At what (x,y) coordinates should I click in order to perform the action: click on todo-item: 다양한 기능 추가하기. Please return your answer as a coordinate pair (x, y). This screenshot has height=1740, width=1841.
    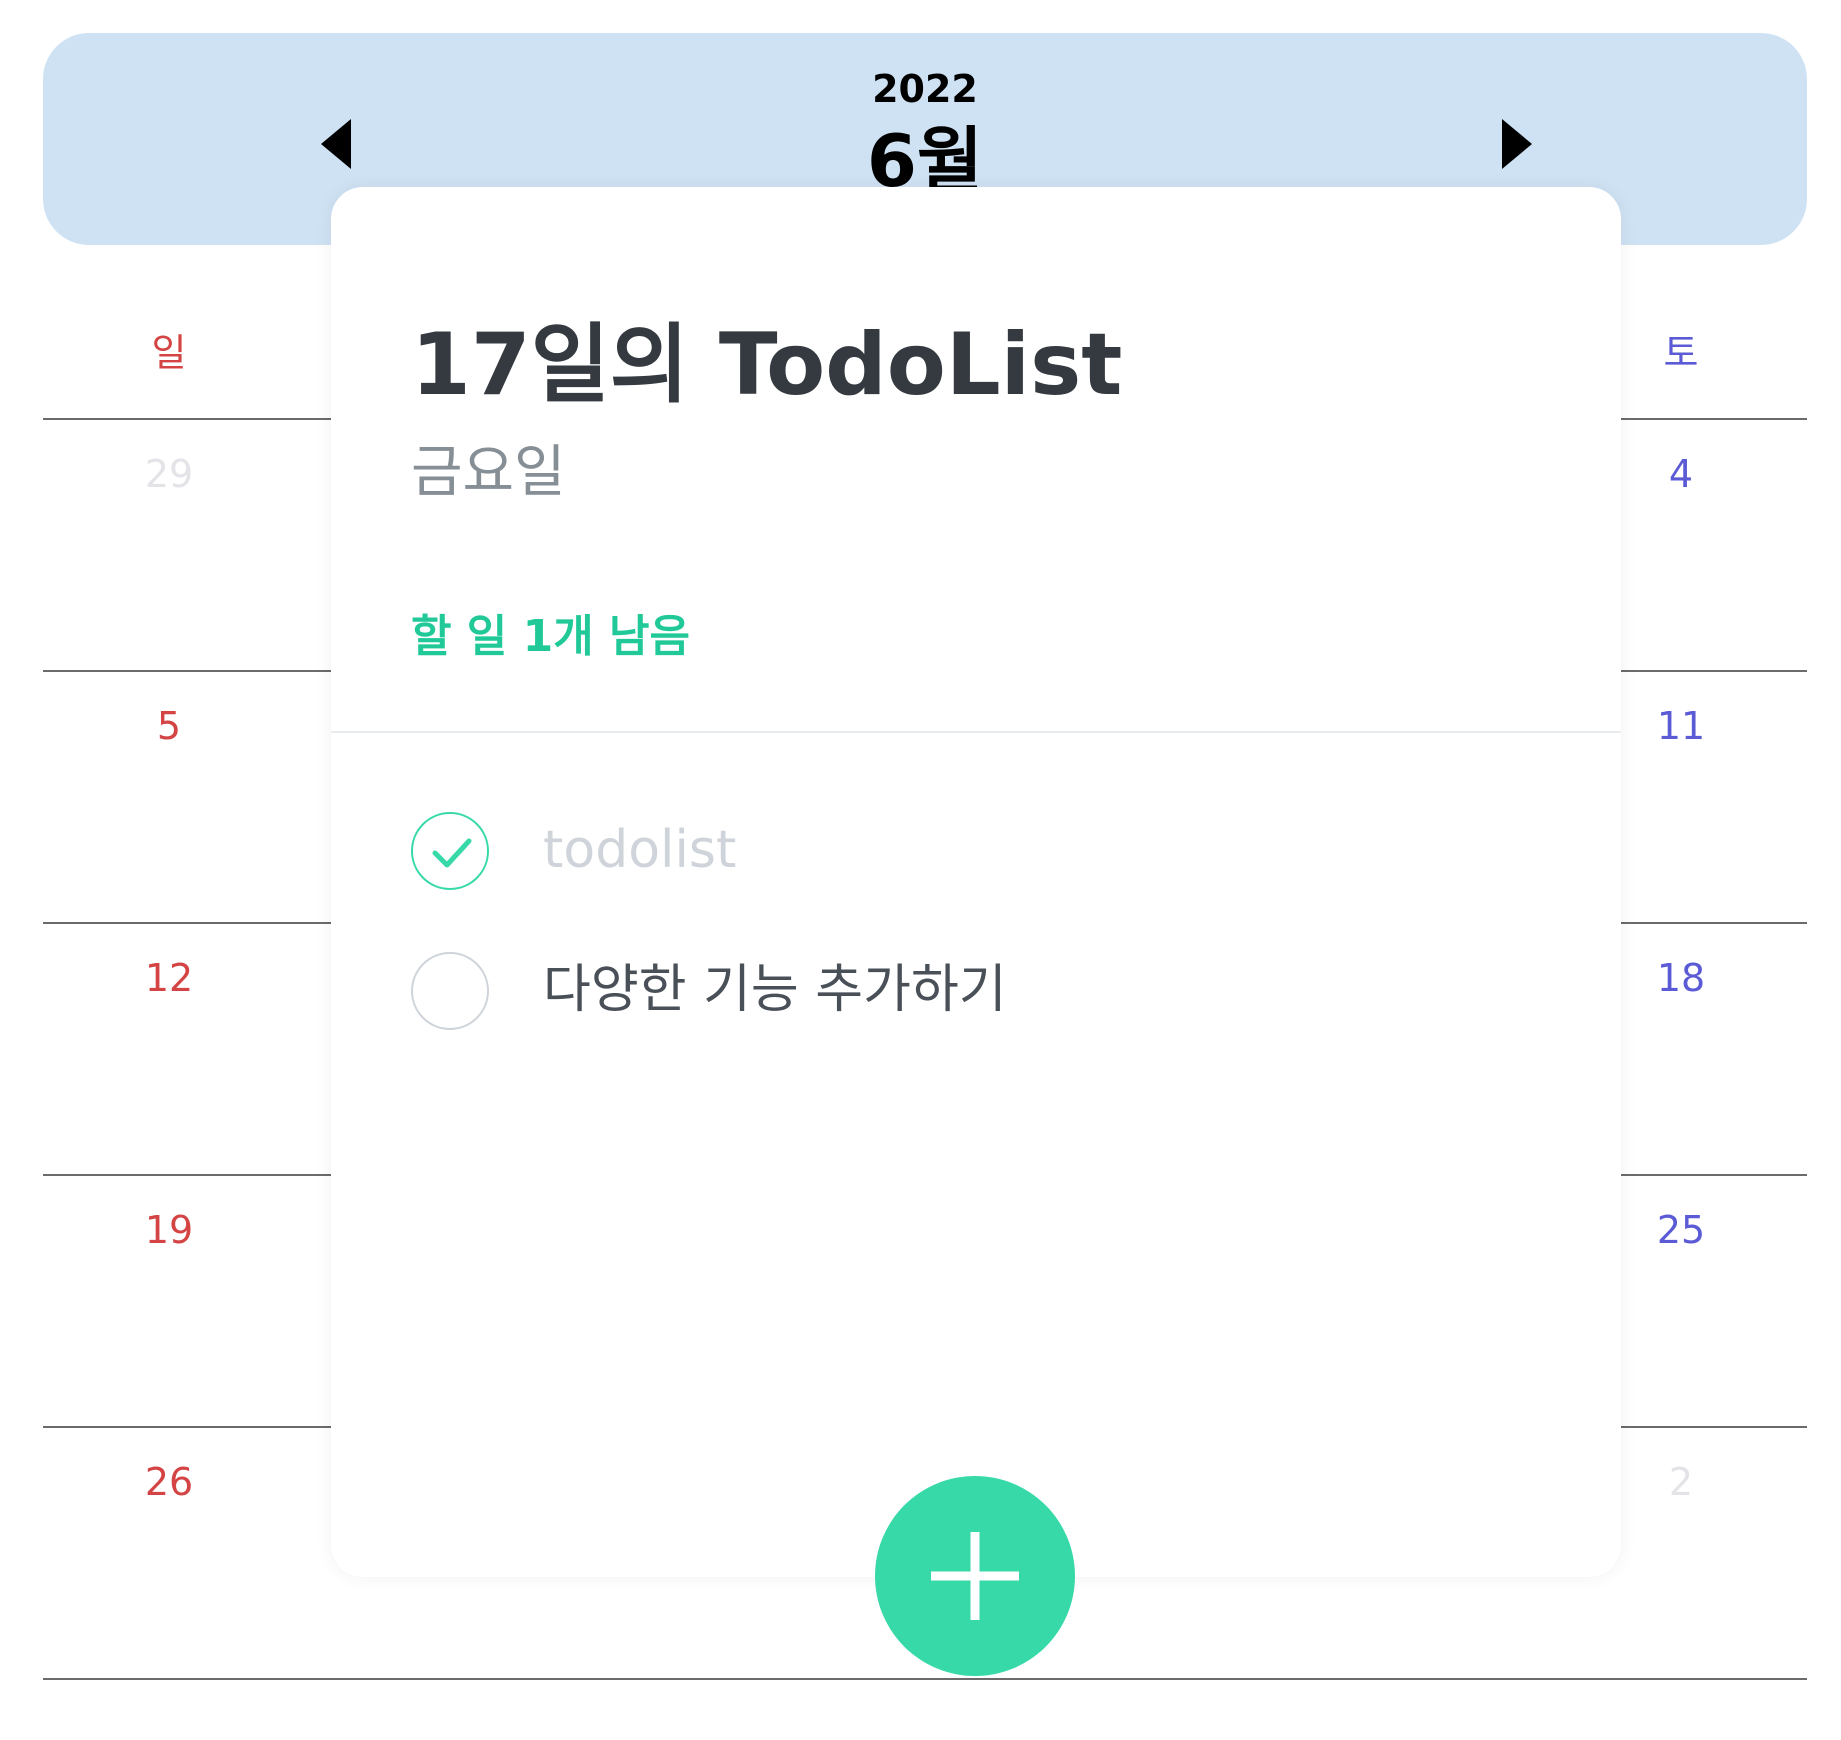
    Looking at the image, I should click on (961, 993).